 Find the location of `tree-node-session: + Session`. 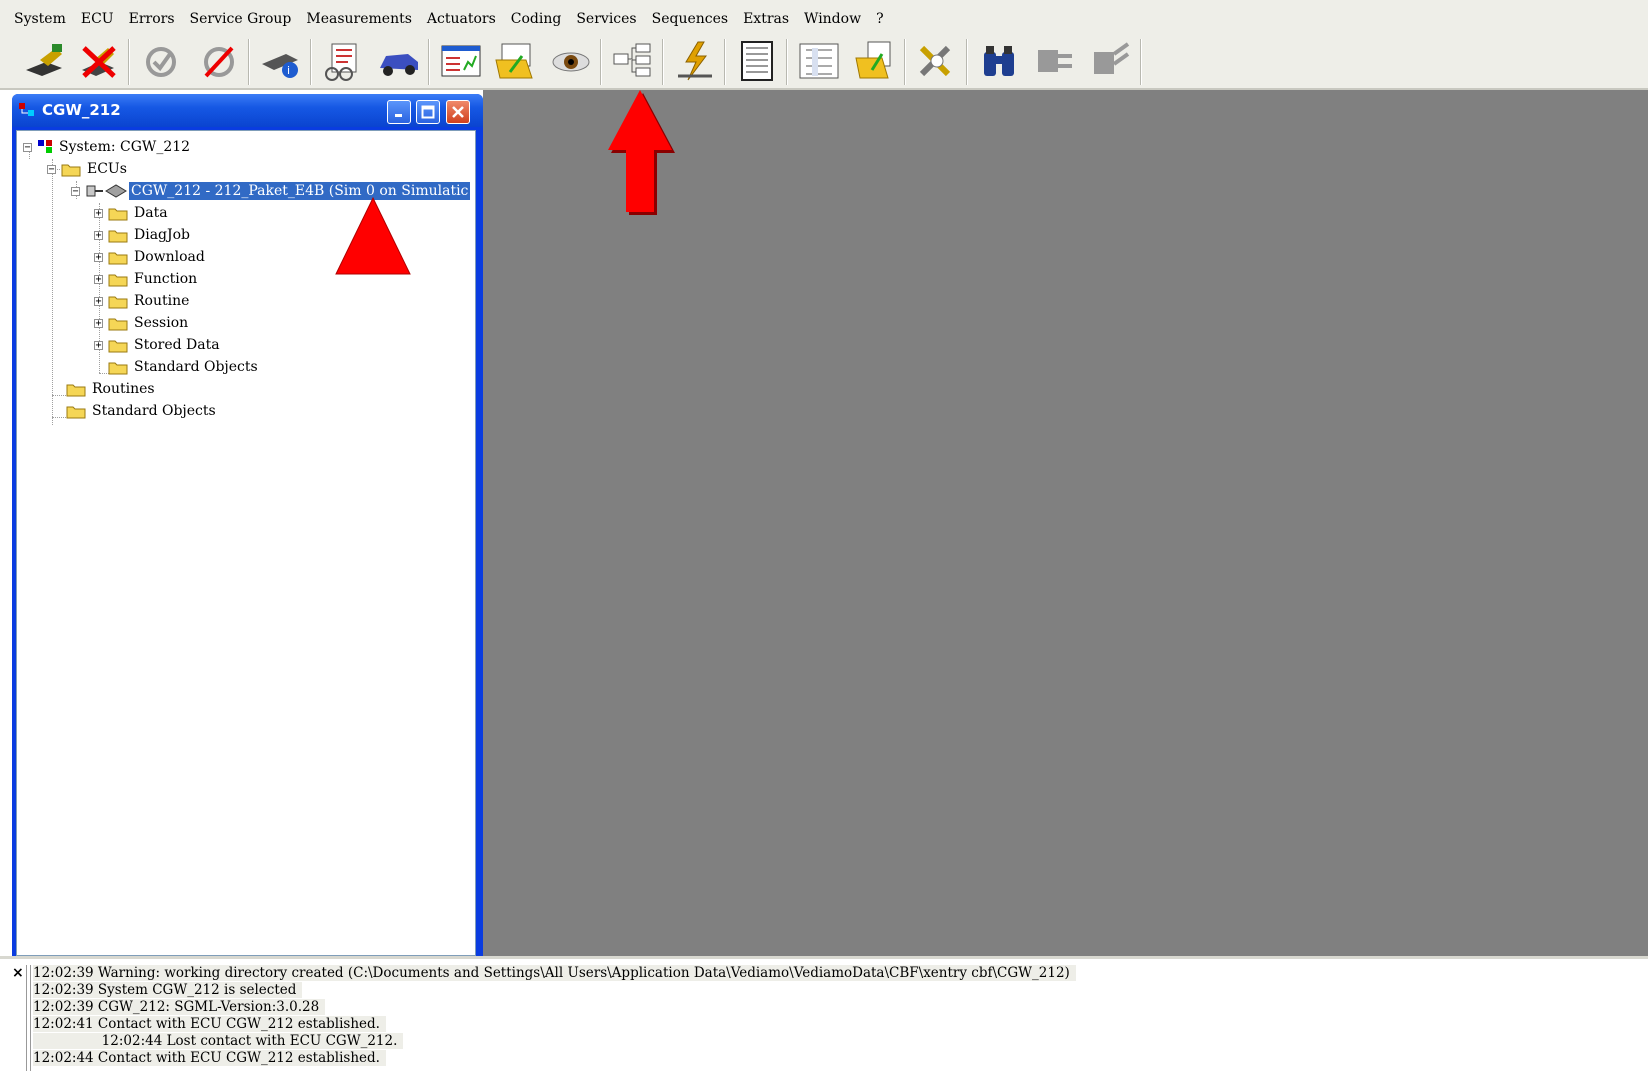

tree-node-session: + Session is located at coordinates (141, 323).